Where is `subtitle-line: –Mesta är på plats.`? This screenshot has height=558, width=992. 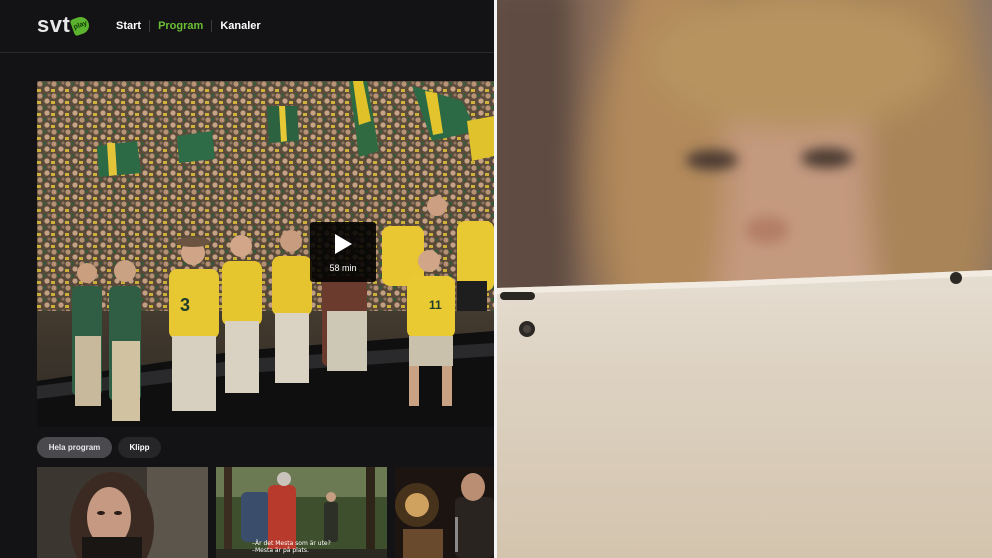 subtitle-line: –Mesta är på plats. is located at coordinates (280, 550).